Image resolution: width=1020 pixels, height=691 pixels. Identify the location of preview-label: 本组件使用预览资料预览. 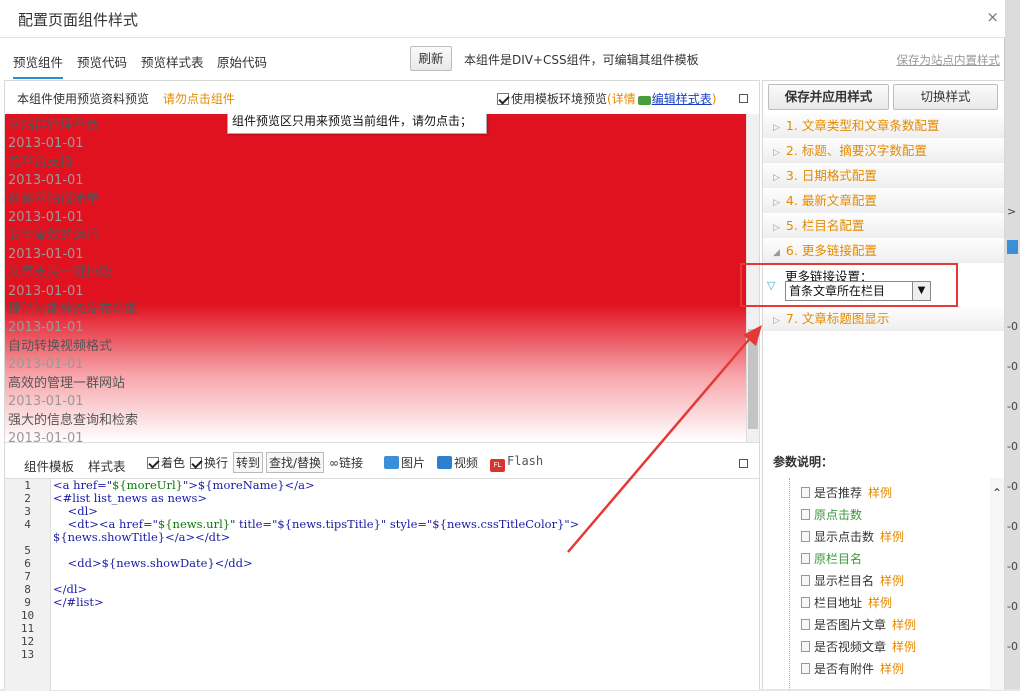
(83, 99).